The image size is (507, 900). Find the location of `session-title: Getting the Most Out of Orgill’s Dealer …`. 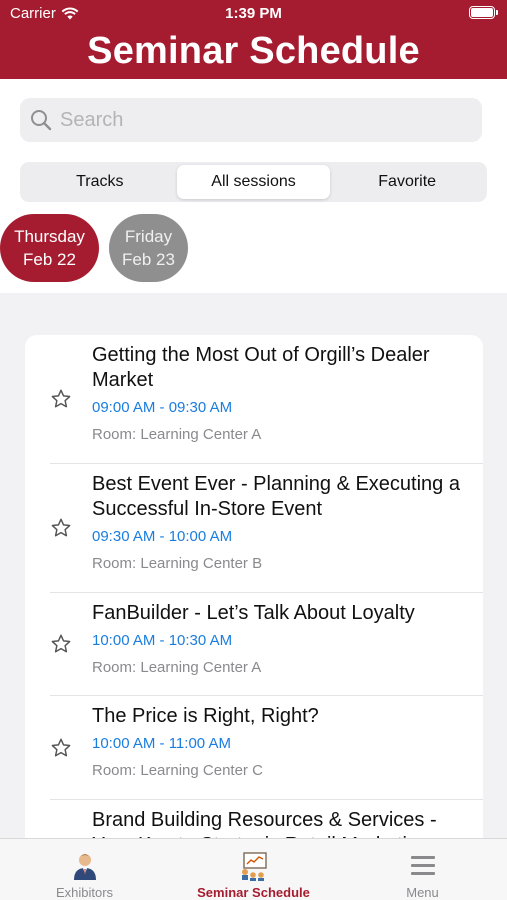

session-title: Getting the Most Out of Orgill’s Dealer … is located at coordinates (261, 367).